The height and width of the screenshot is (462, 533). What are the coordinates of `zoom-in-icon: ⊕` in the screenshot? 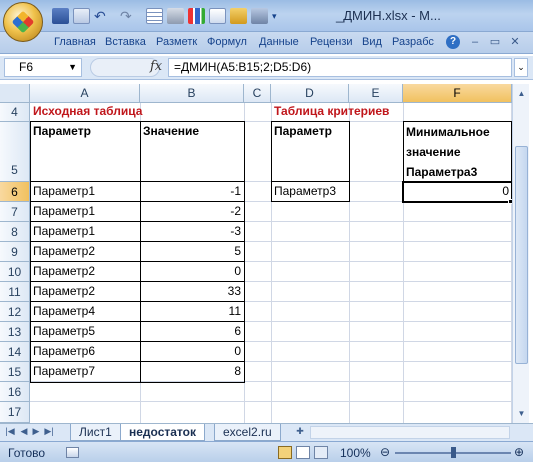 It's located at (519, 452).